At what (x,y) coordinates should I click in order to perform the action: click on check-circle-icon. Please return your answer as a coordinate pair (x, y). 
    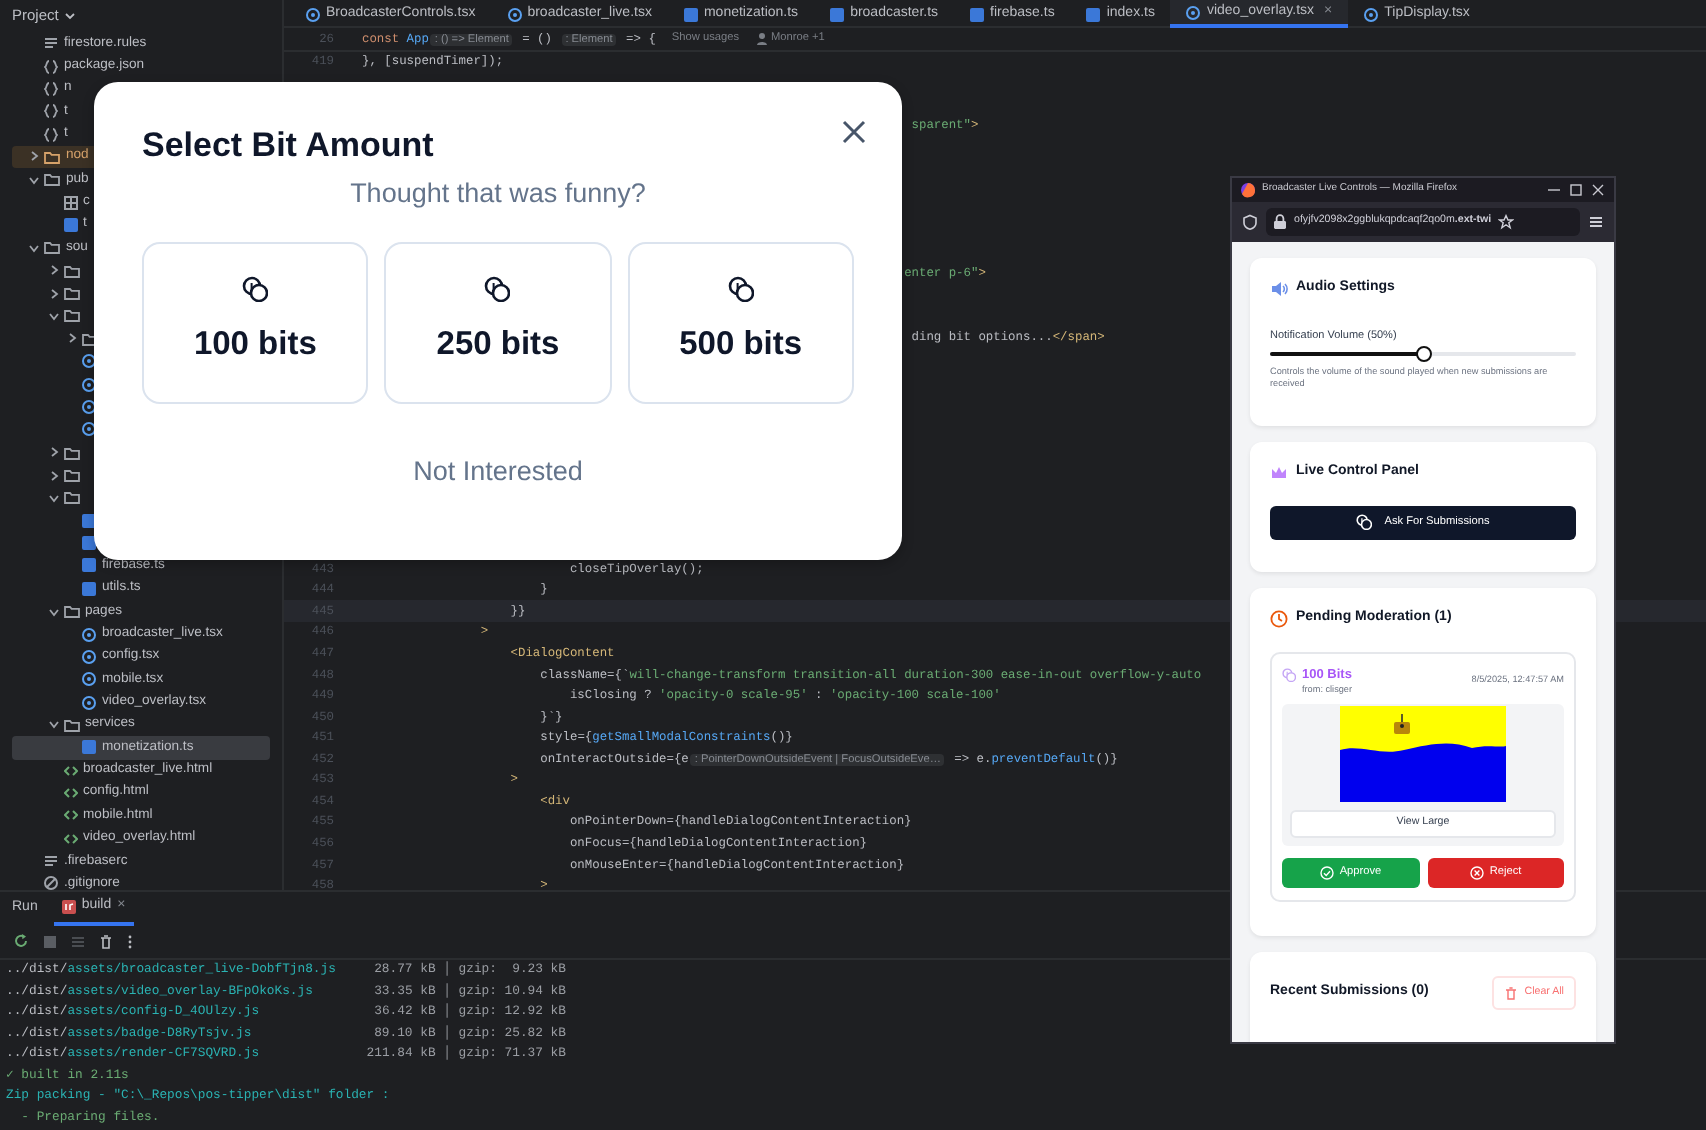
    Looking at the image, I should click on (1326, 873).